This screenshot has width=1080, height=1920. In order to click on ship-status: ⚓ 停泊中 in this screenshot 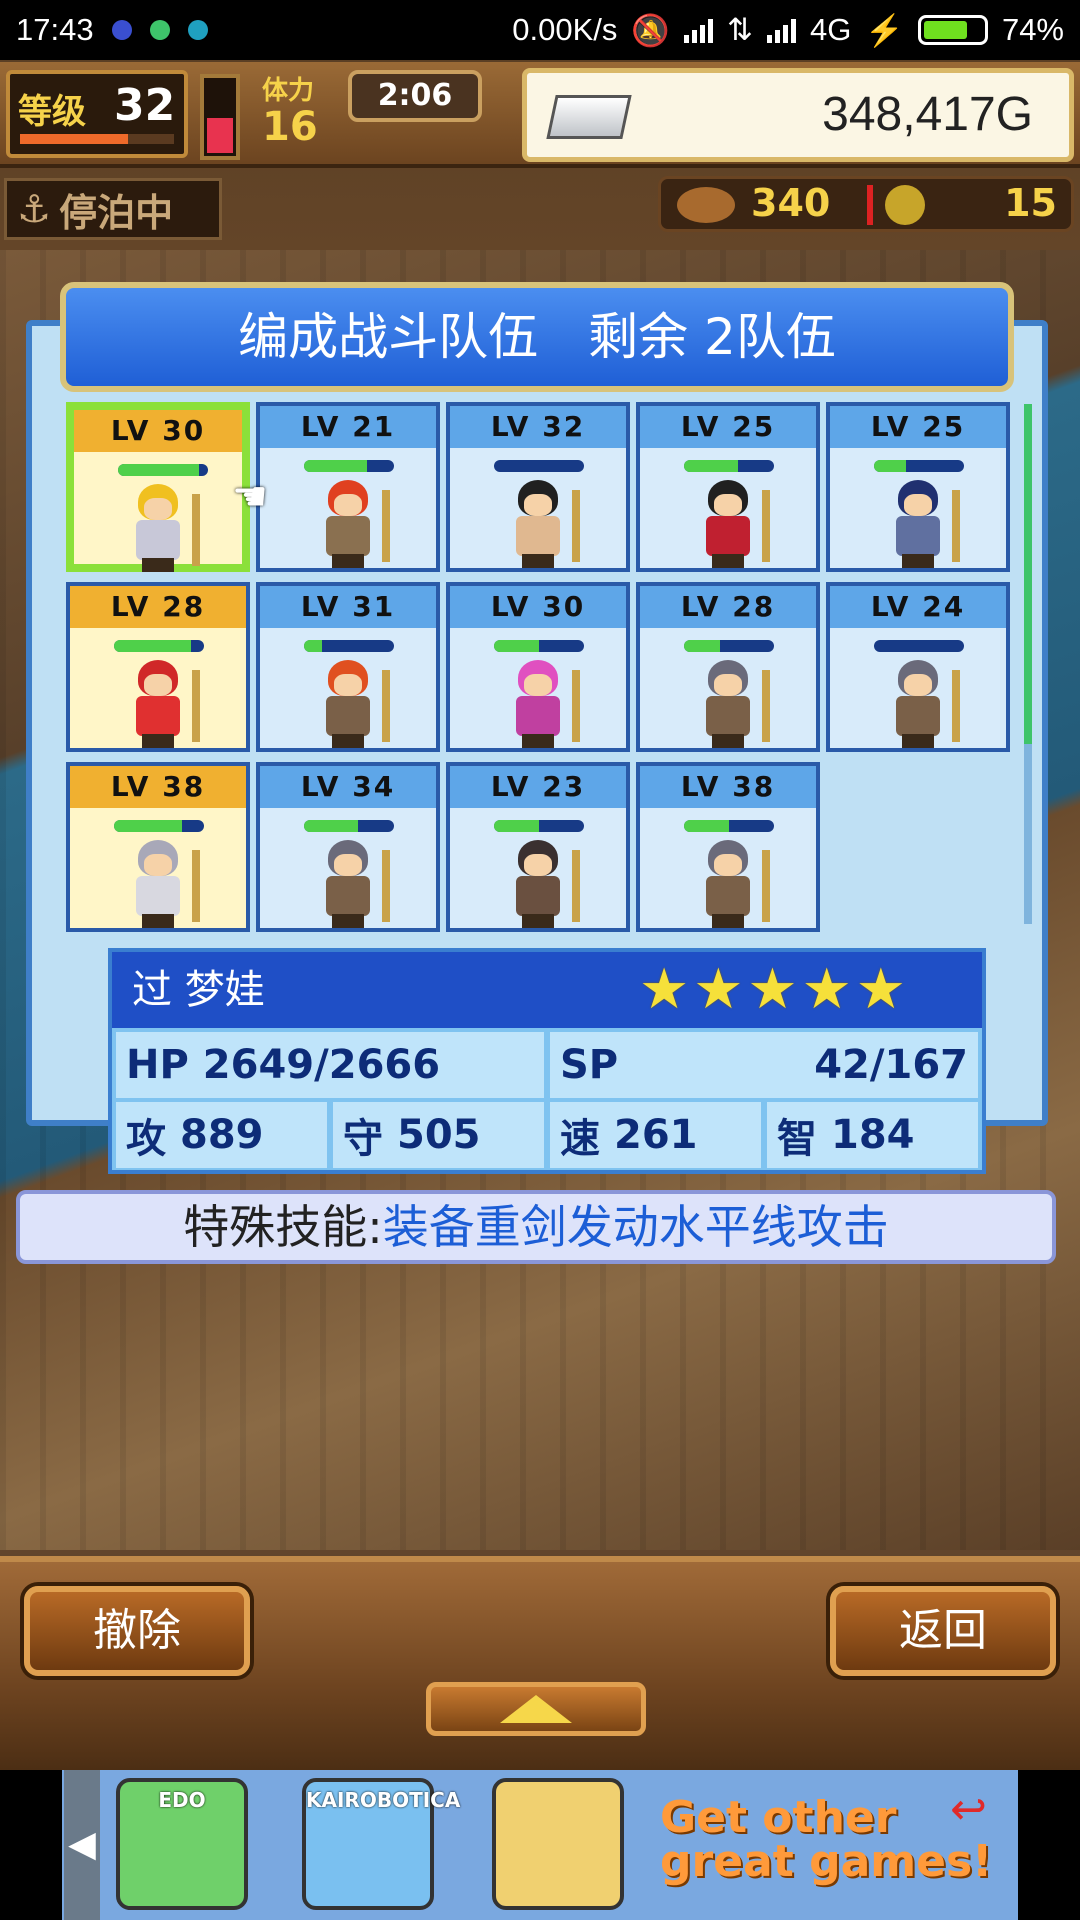, I will do `click(113, 209)`.